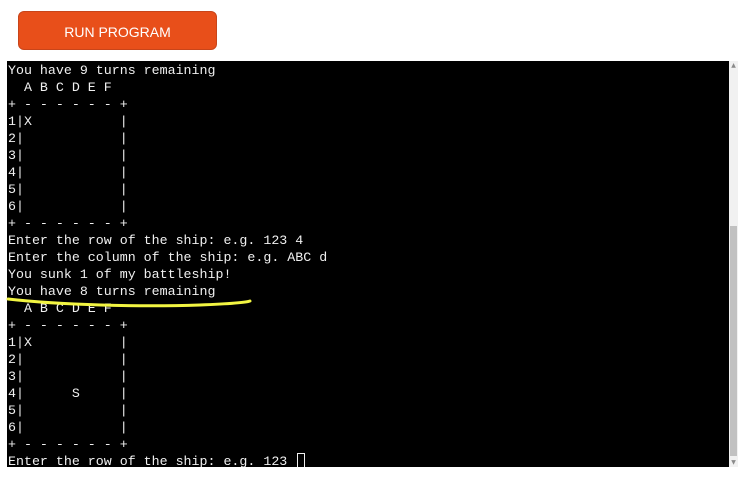  I want to click on terminal-line: Enter the column of the ship: e.g. ABC d, so click(168, 257).